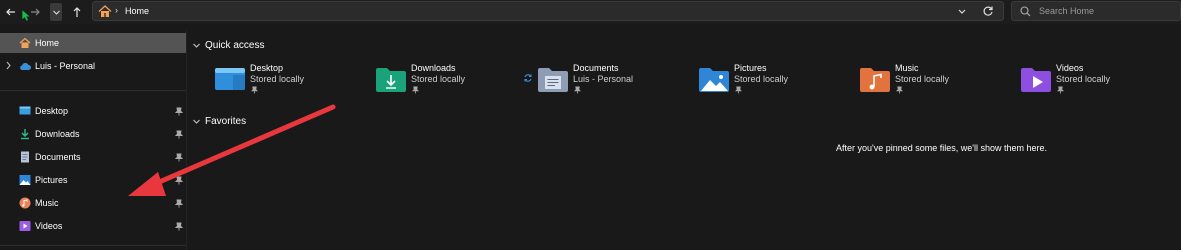 The image size is (1181, 250). I want to click on chevron-right-icon, so click(8, 65).